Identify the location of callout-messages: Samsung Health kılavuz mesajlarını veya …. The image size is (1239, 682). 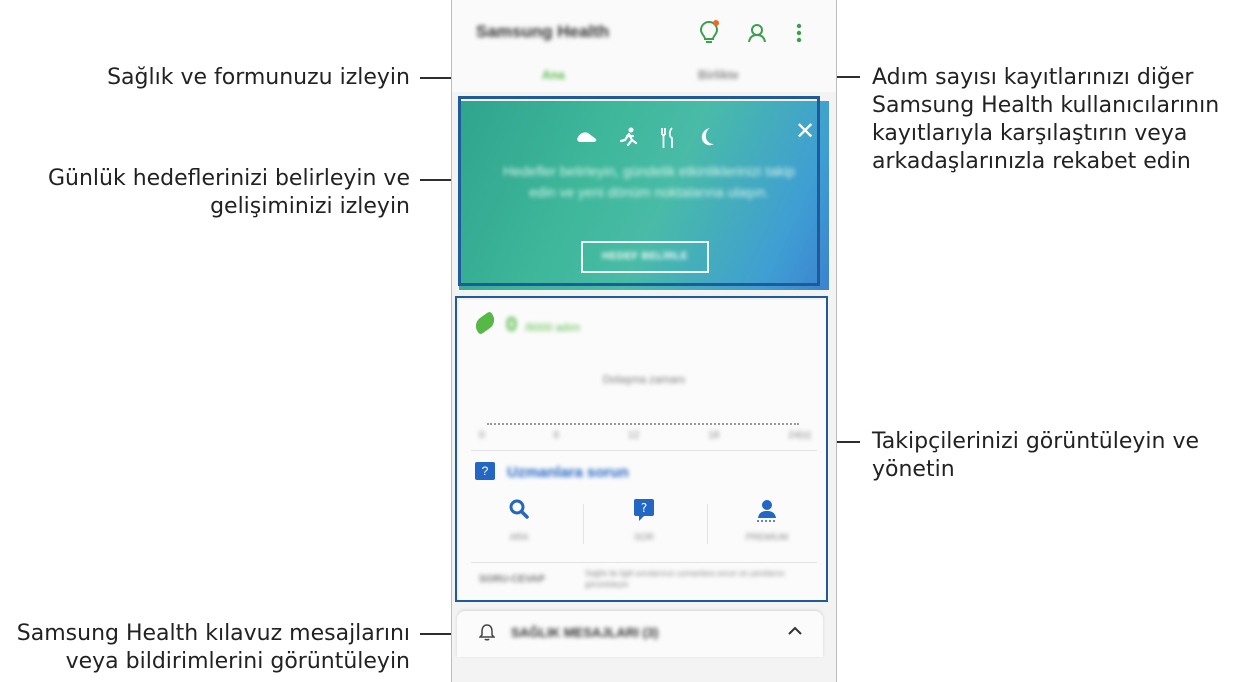
(210, 648).